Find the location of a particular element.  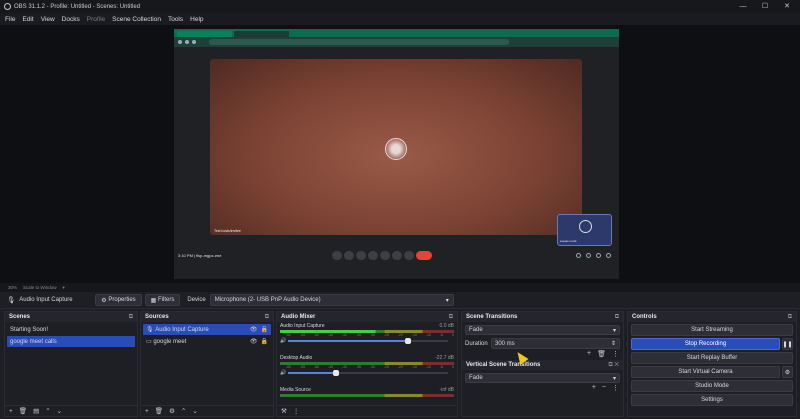

scene-item-selected: google meet calls is located at coordinates (71, 341).